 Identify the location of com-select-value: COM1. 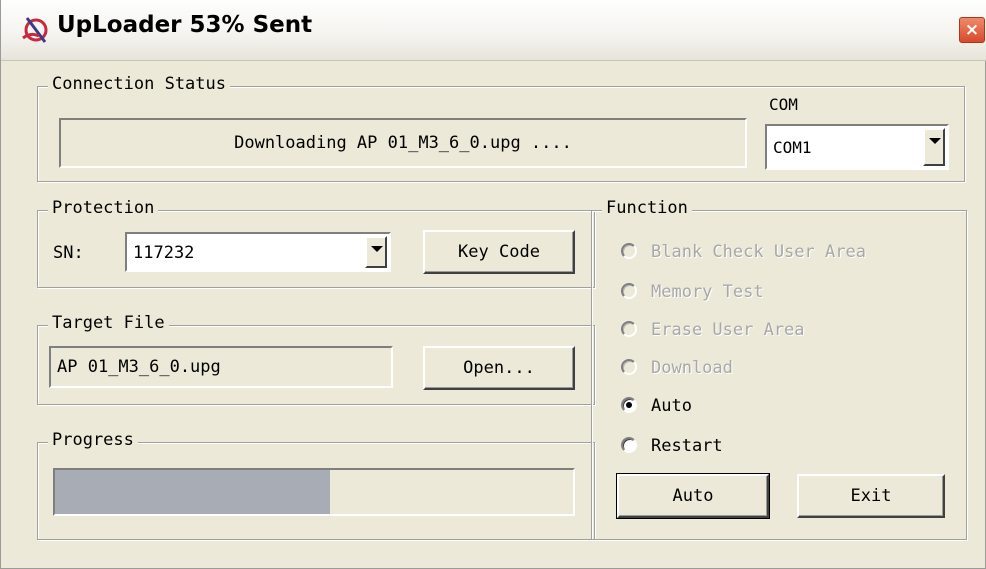
(792, 147).